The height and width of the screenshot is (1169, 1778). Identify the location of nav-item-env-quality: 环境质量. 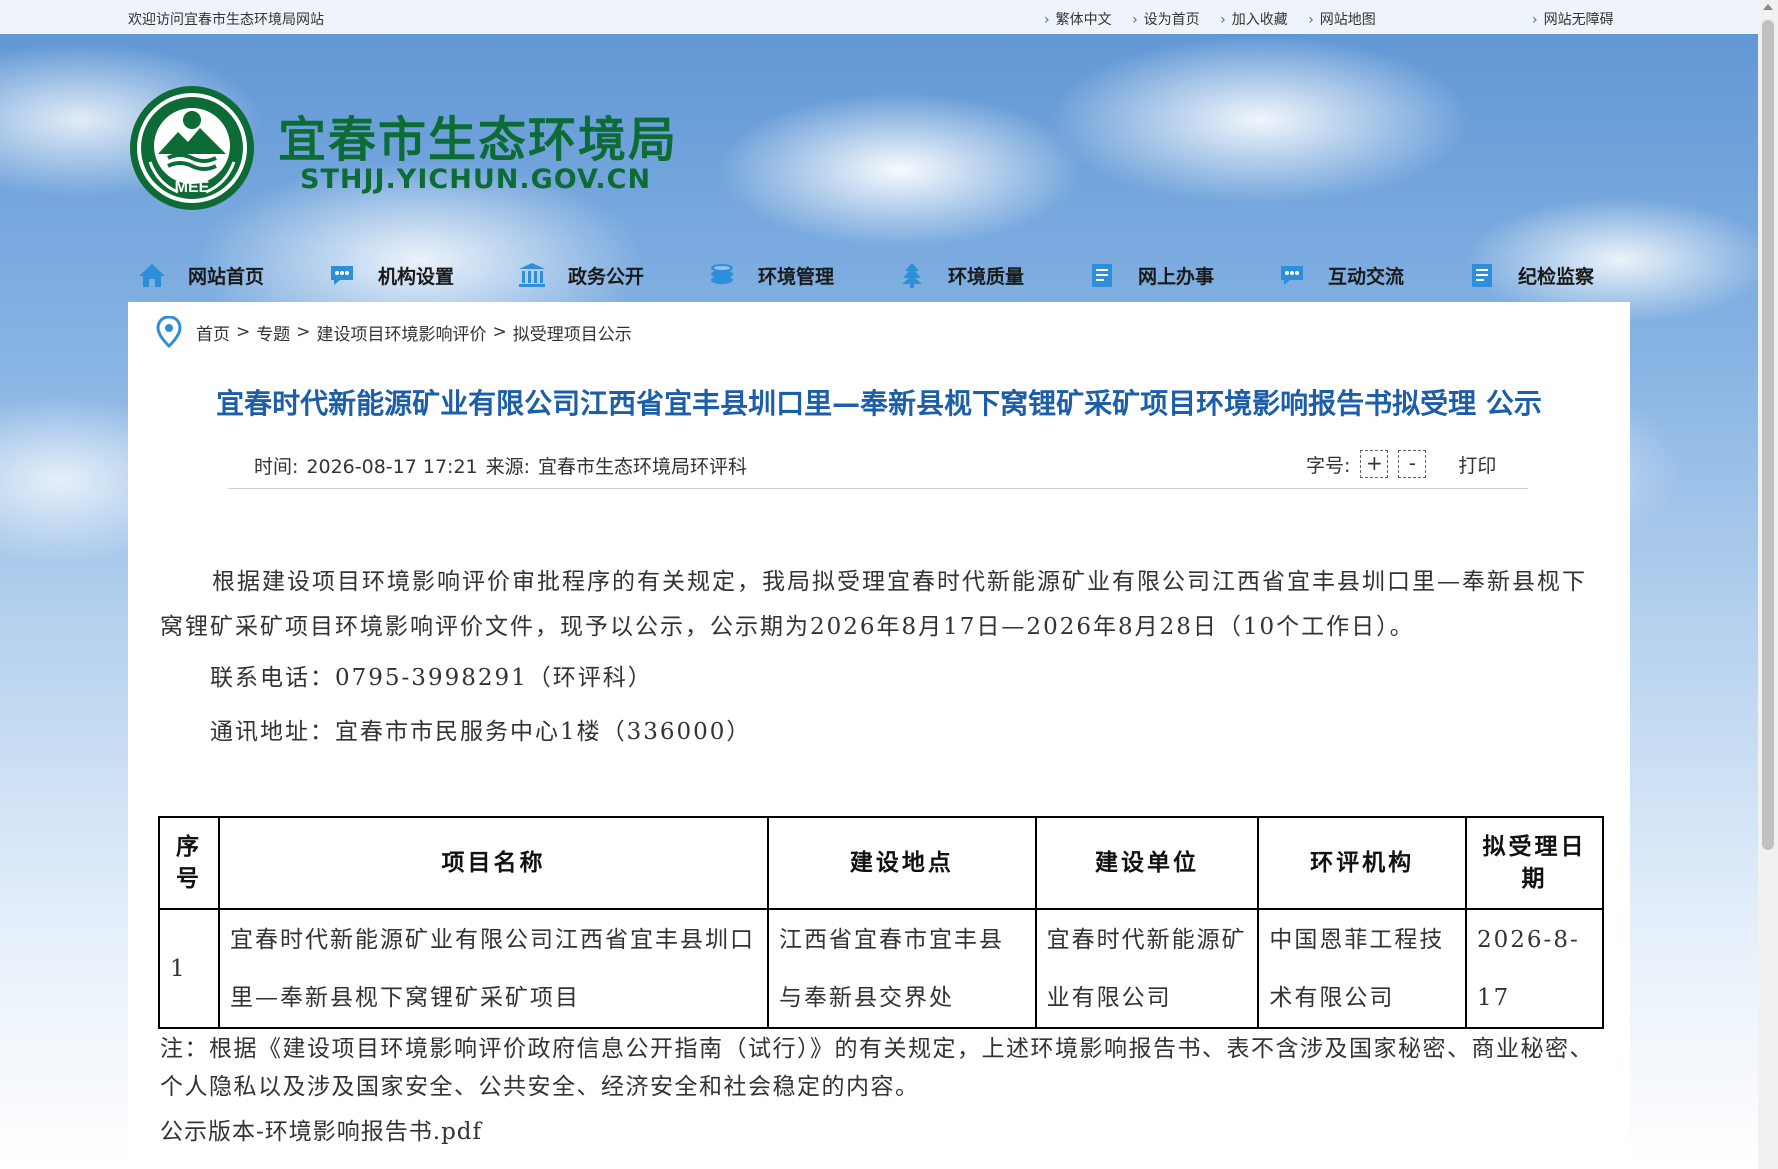
(983, 275).